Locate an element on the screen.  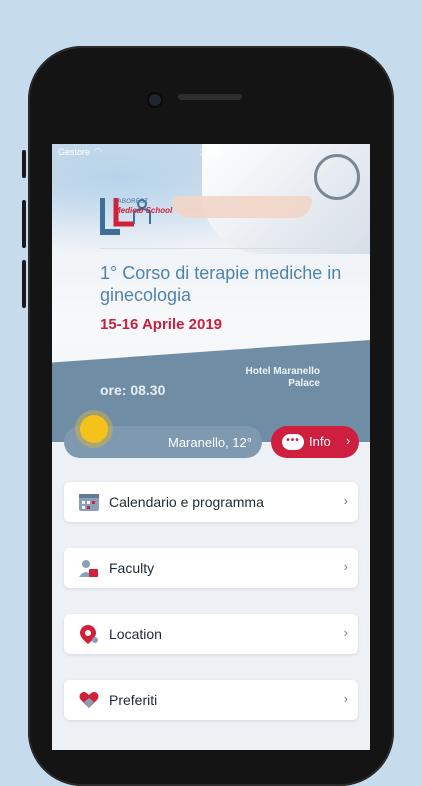
info-button-label: Info is located at coordinates (320, 441).